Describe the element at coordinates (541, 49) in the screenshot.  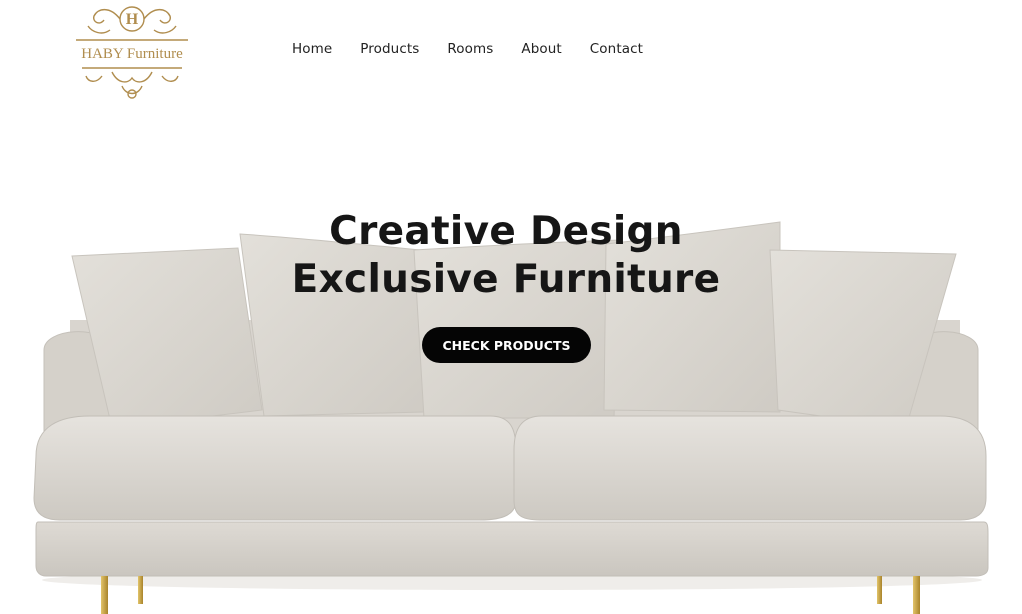
I see `nav-about: About` at that location.